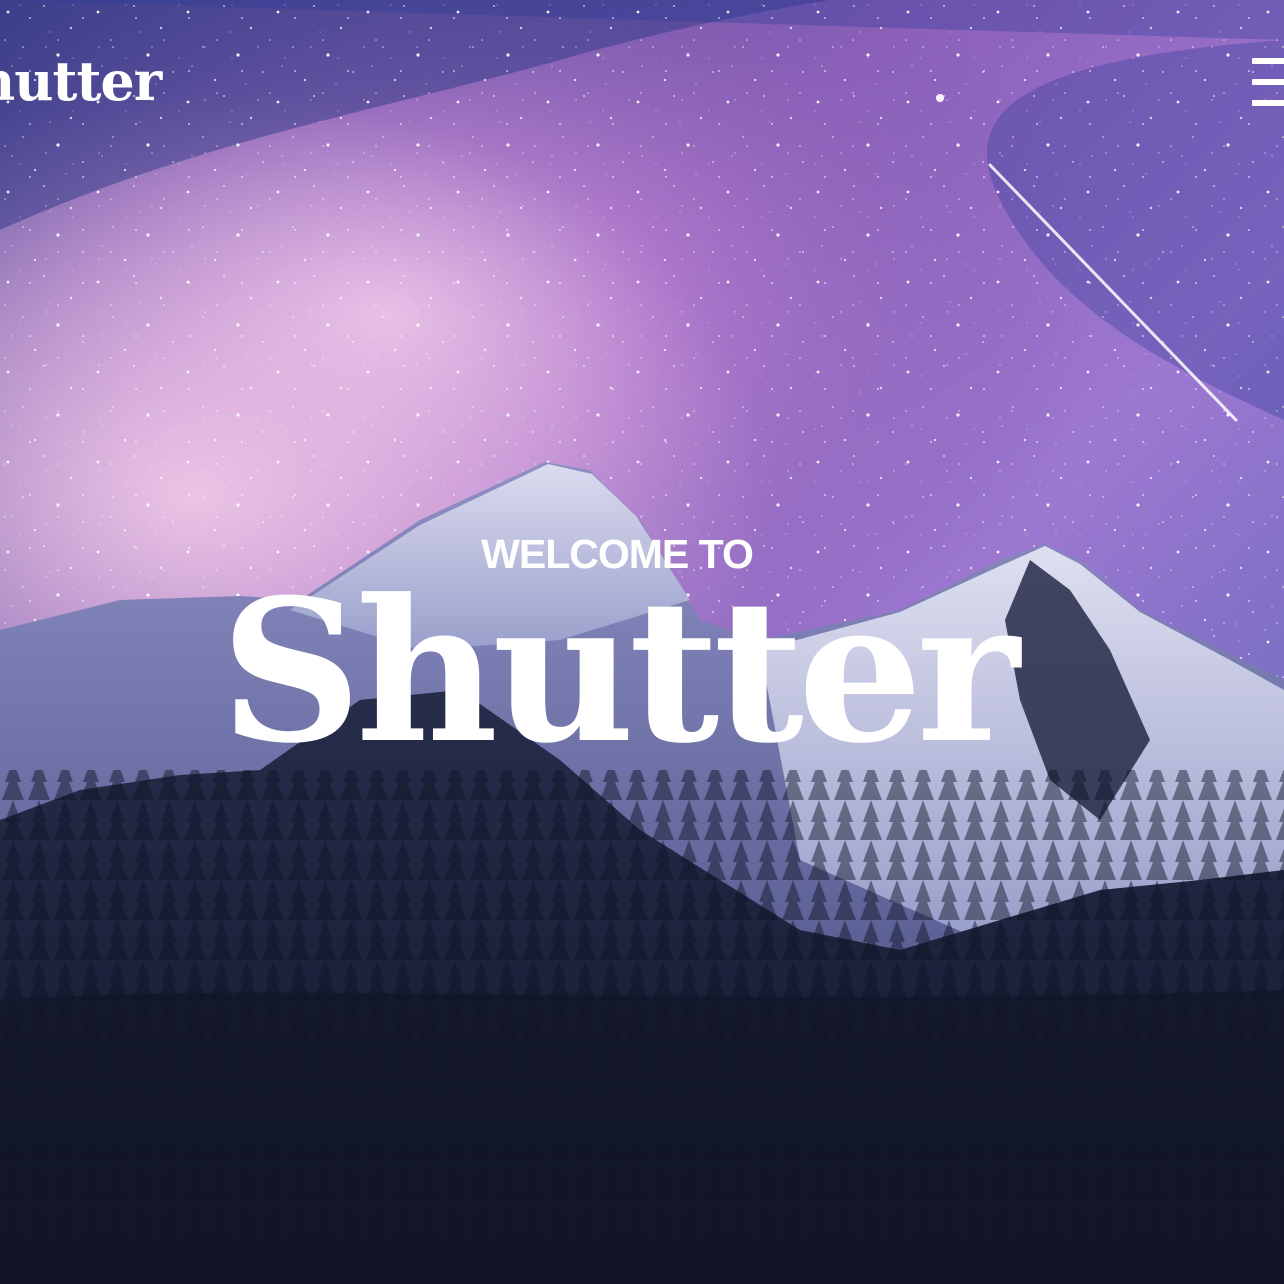 This screenshot has height=1284, width=1284. I want to click on hero-title: Shutter, so click(620, 672).